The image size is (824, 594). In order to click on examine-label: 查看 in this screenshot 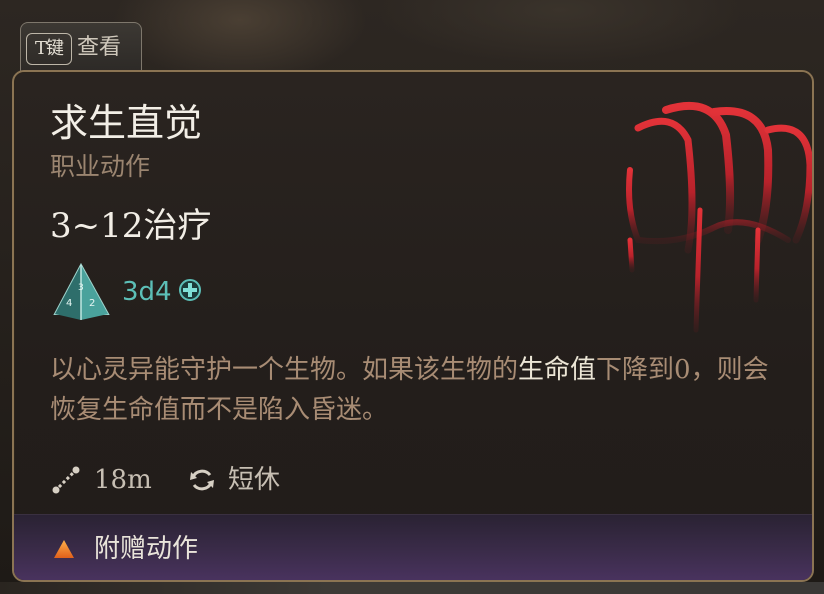, I will do `click(99, 47)`.